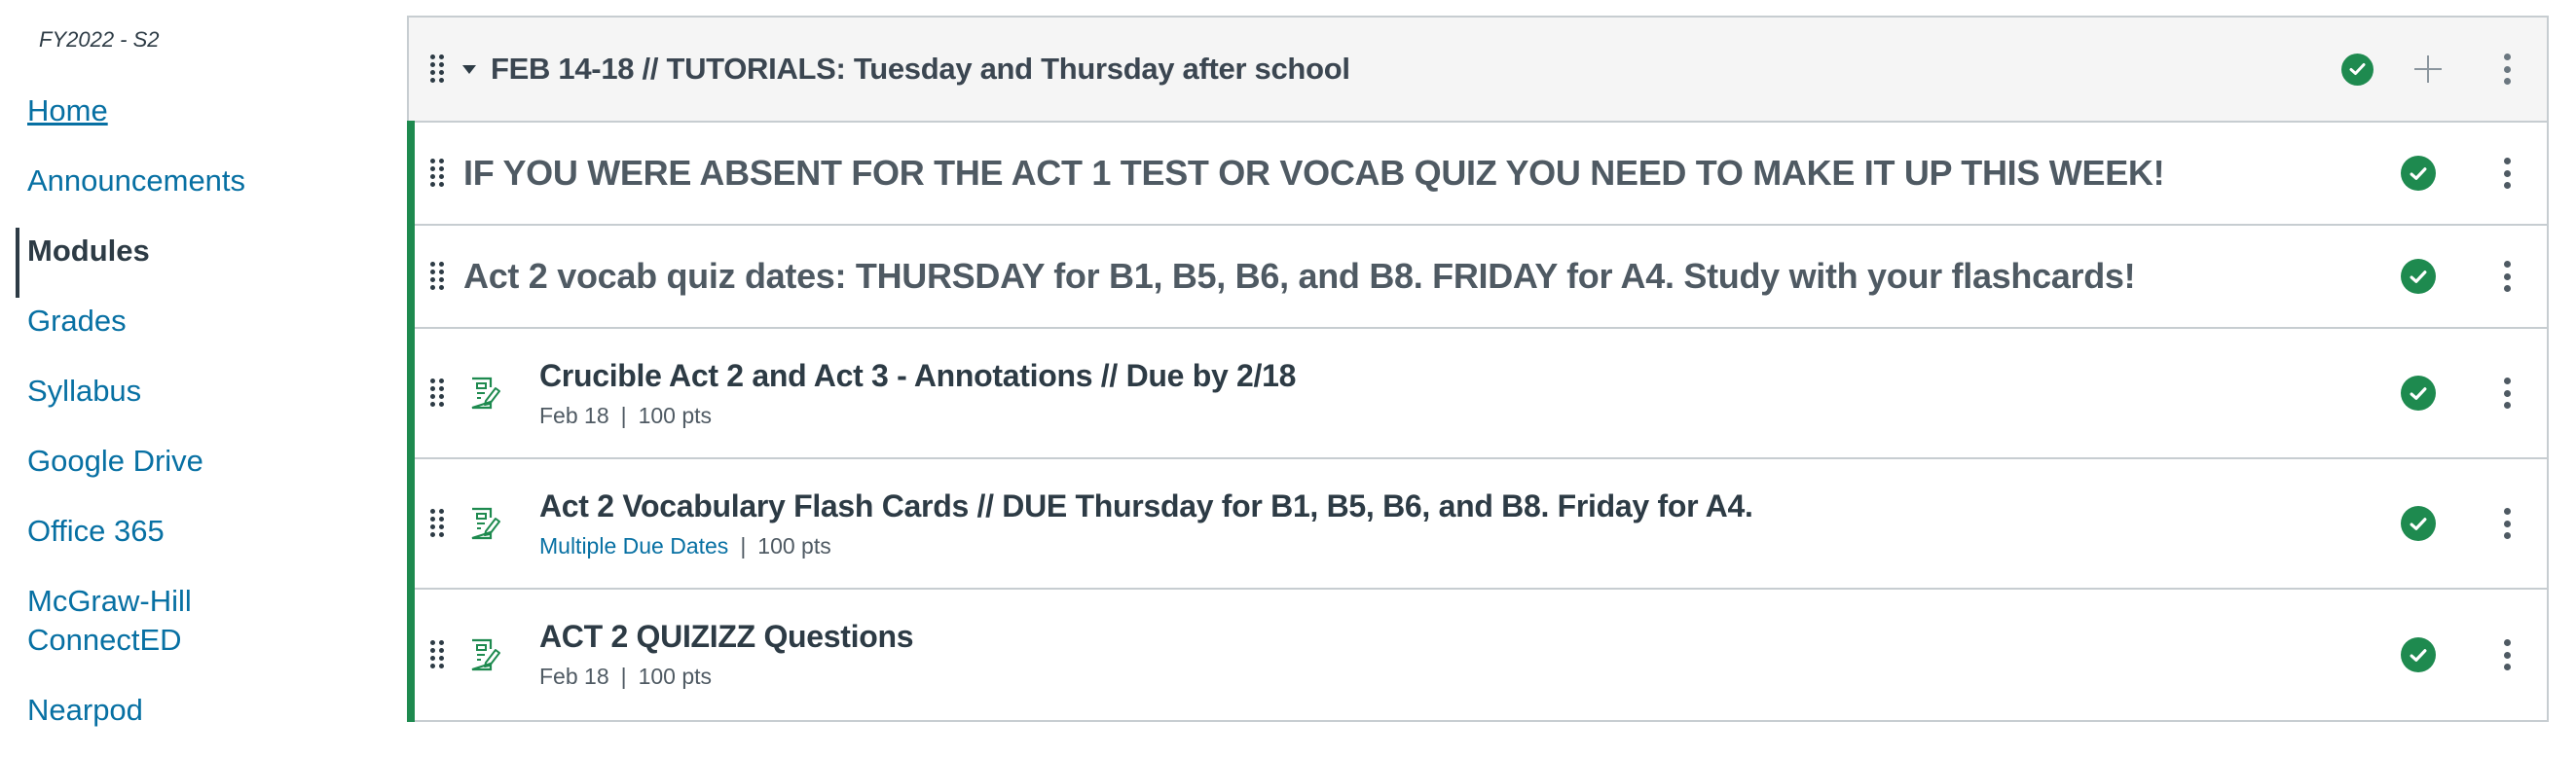  I want to click on module-options-kebab-icon, so click(2507, 69).